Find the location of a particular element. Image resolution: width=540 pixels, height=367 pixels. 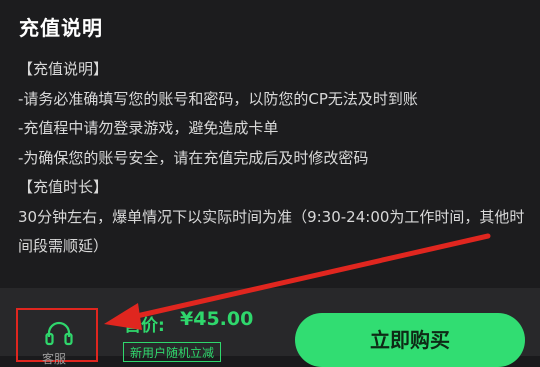

description-line: -充值程中请勿登录游戏，避免造成卡单 is located at coordinates (148, 128).